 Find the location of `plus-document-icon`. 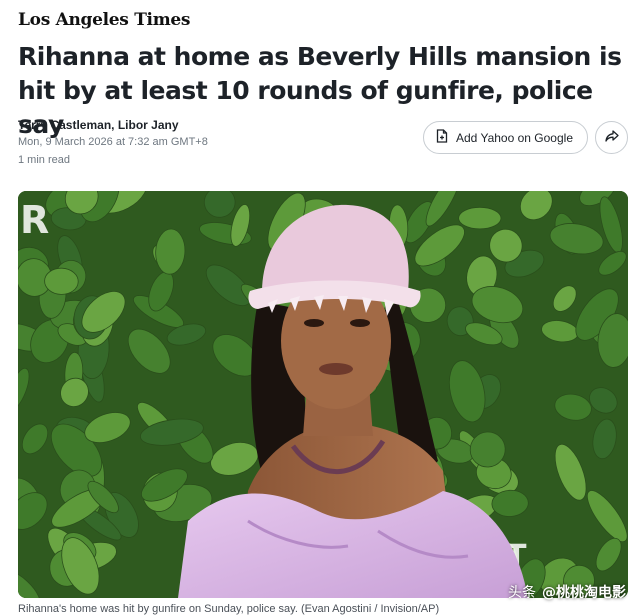

plus-document-icon is located at coordinates (442, 137).